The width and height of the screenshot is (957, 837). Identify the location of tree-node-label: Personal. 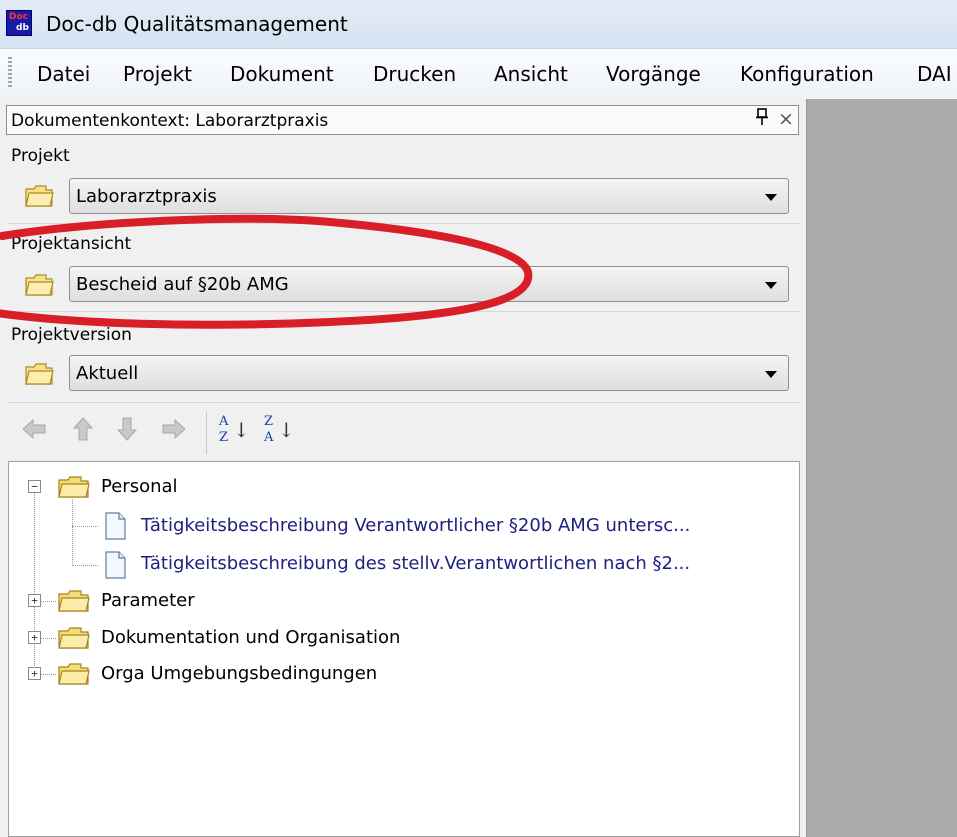
(139, 486).